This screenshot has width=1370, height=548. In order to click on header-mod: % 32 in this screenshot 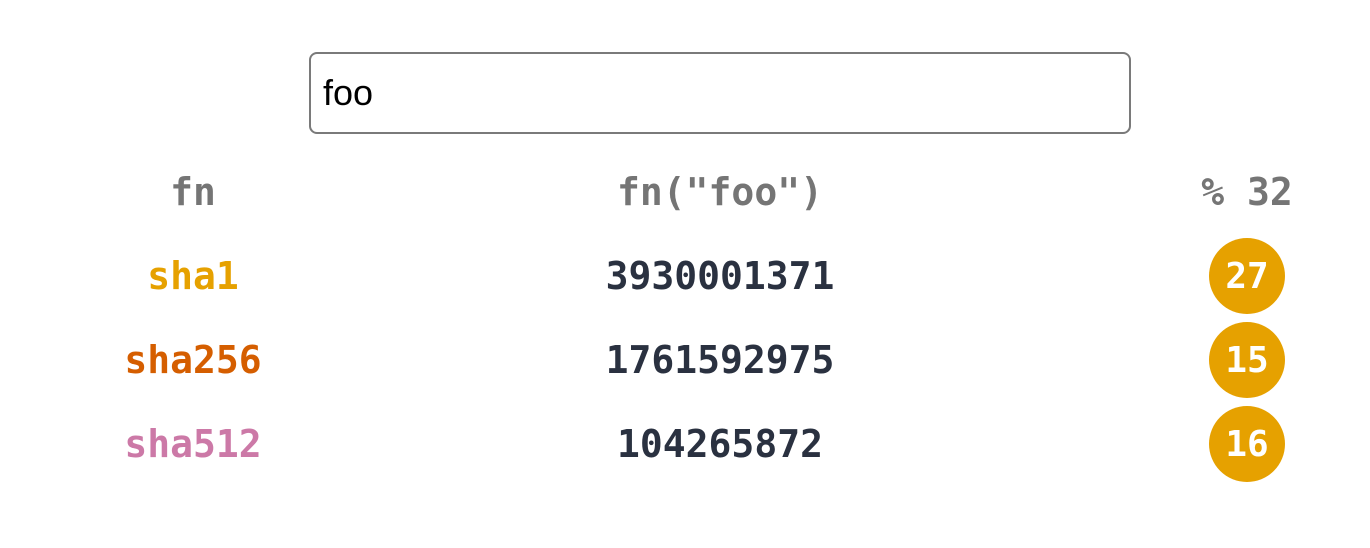, I will do `click(1247, 192)`.